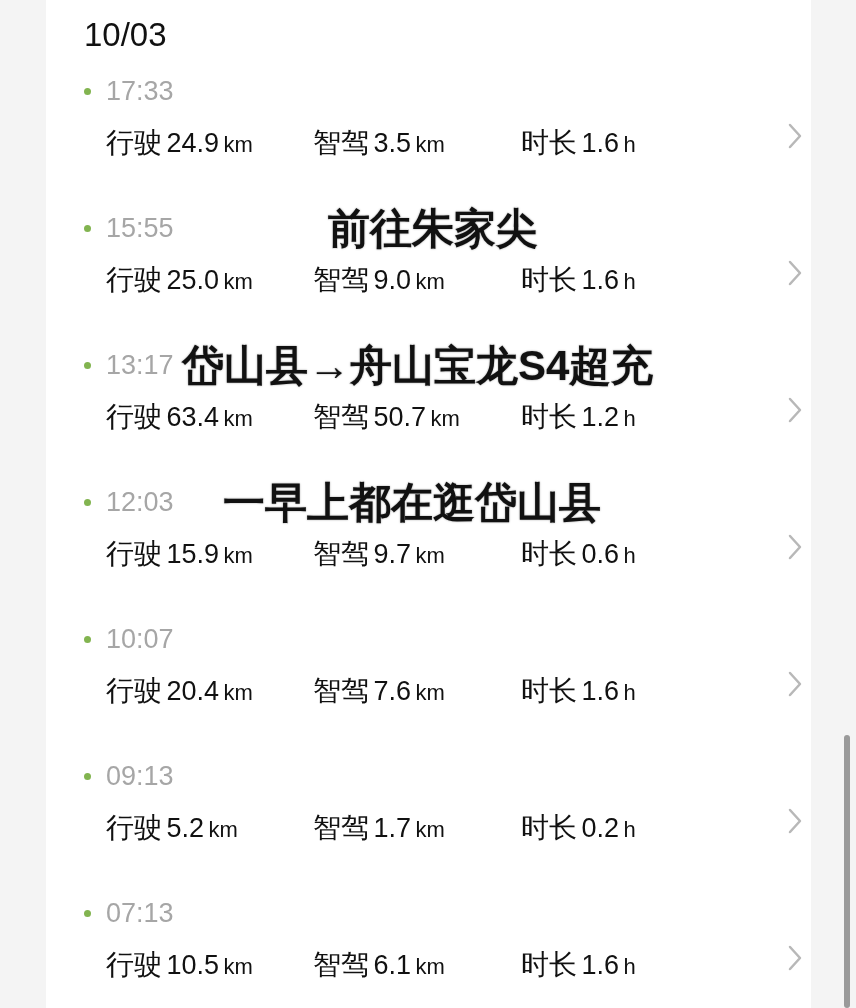 This screenshot has width=856, height=1008. What do you see at coordinates (379, 280) in the screenshot?
I see `trip-stat: 智驾 9.0 km` at bounding box center [379, 280].